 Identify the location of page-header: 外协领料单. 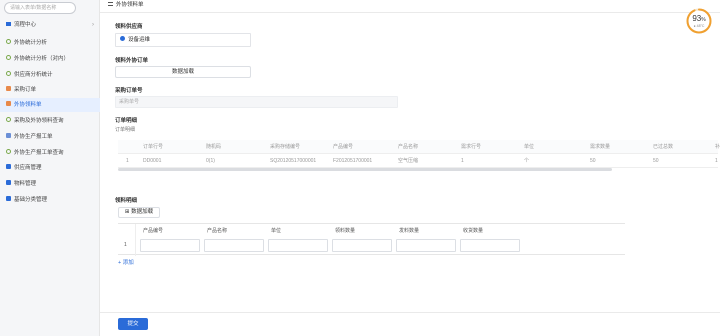
(126, 5).